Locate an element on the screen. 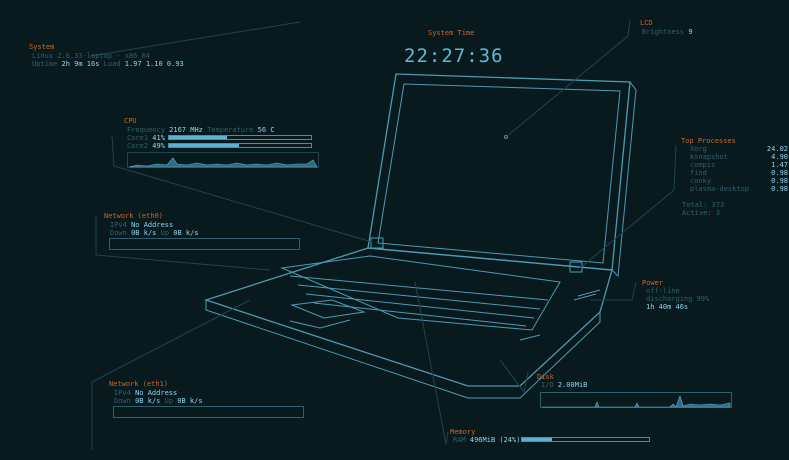 This screenshot has height=460, width=789. disk-title: Disk is located at coordinates (545, 377).